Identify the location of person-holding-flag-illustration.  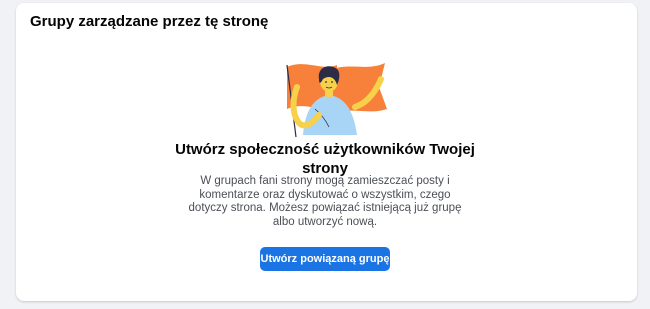
(336, 100).